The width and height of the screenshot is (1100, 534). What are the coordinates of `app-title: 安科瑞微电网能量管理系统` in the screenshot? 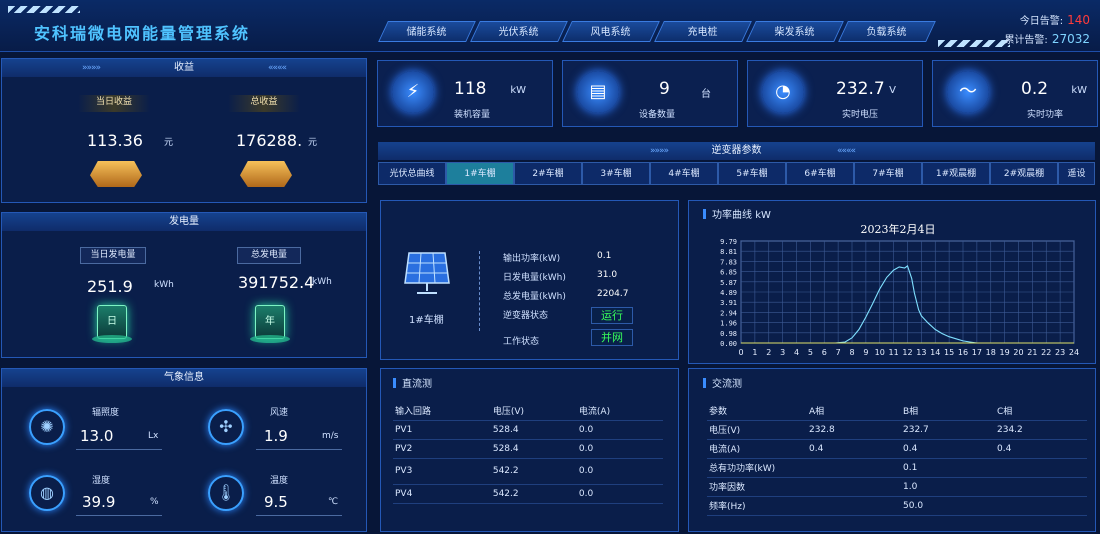 It's located at (142, 33).